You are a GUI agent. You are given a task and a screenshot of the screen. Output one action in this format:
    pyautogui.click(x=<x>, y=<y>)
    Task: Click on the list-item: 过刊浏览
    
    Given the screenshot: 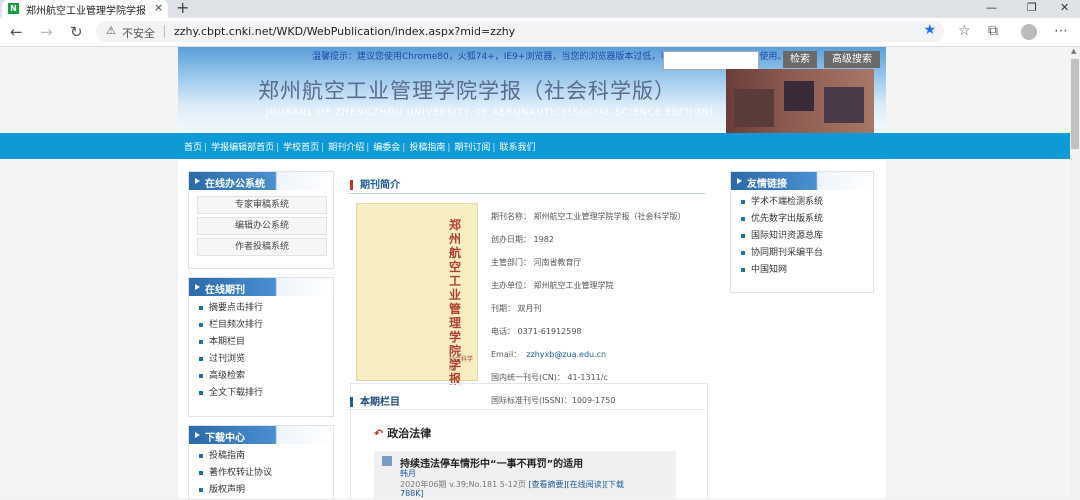 What is the action you would take?
    pyautogui.click(x=222, y=357)
    